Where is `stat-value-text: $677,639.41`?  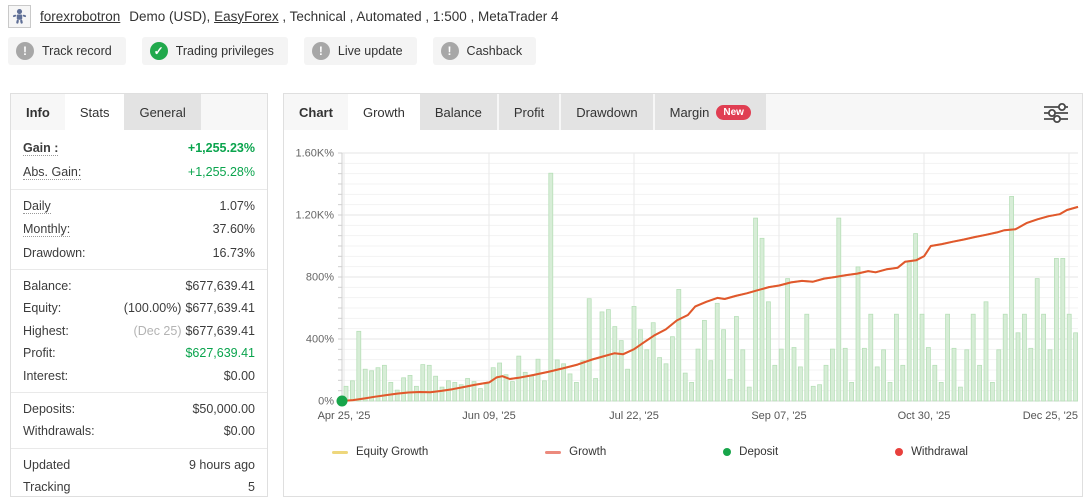
stat-value-text: $677,639.41 is located at coordinates (220, 308).